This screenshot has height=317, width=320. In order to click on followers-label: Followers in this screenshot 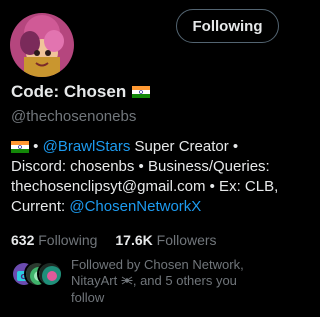, I will do `click(186, 240)`.